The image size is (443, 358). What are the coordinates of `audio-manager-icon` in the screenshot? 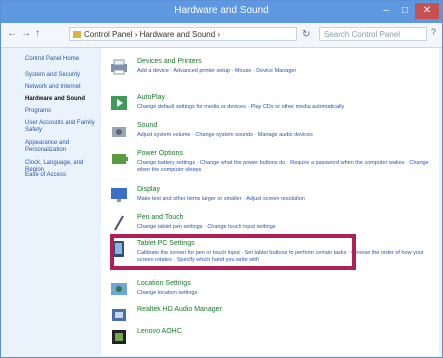 It's located at (119, 315).